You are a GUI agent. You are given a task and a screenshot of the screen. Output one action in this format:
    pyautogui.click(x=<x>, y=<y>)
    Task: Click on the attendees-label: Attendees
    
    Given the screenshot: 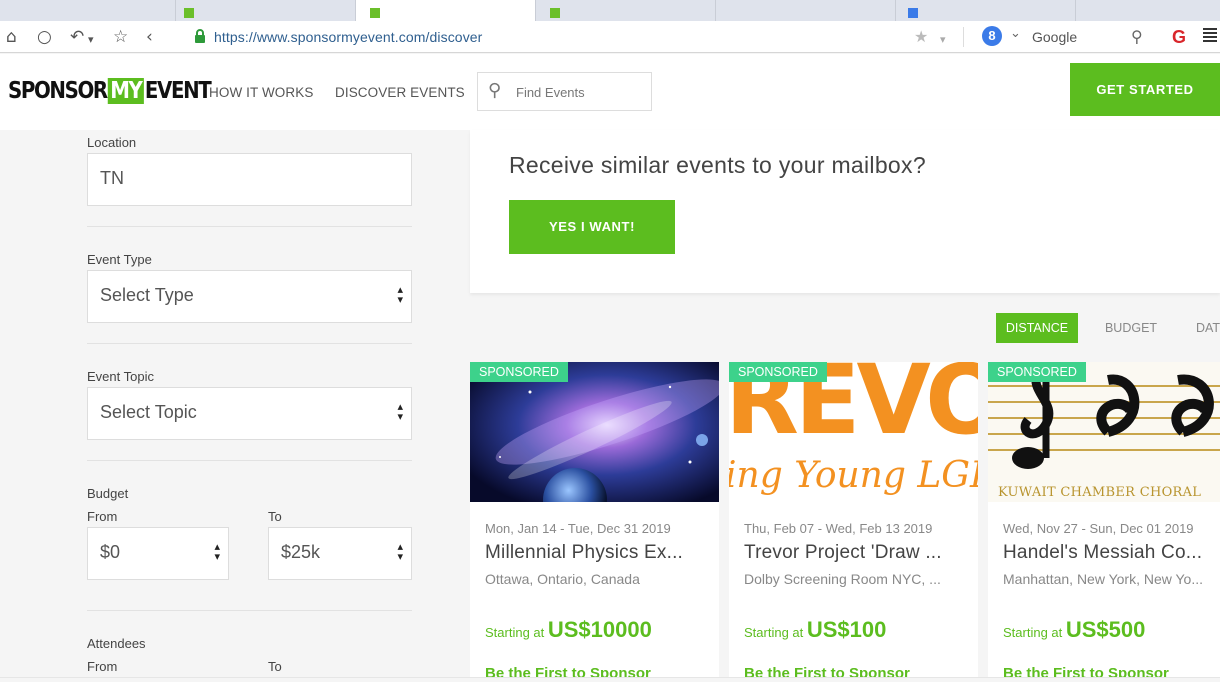 What is the action you would take?
    pyautogui.click(x=116, y=643)
    